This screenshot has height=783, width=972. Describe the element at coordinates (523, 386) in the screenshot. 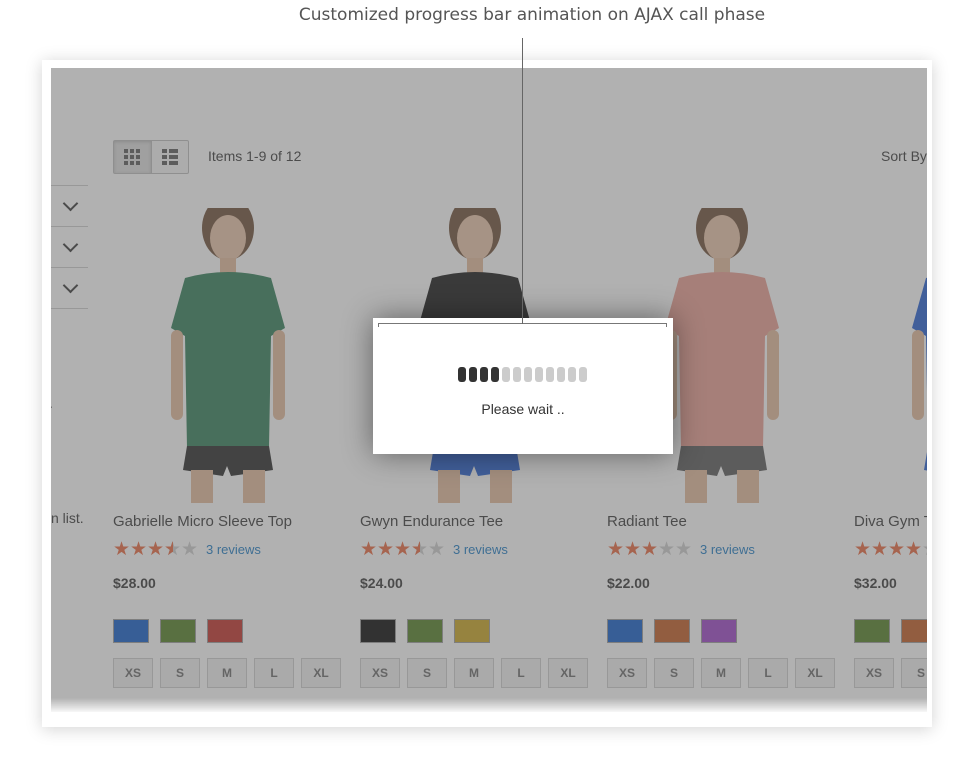

I see `loading-dialog: Please wait ..` at that location.